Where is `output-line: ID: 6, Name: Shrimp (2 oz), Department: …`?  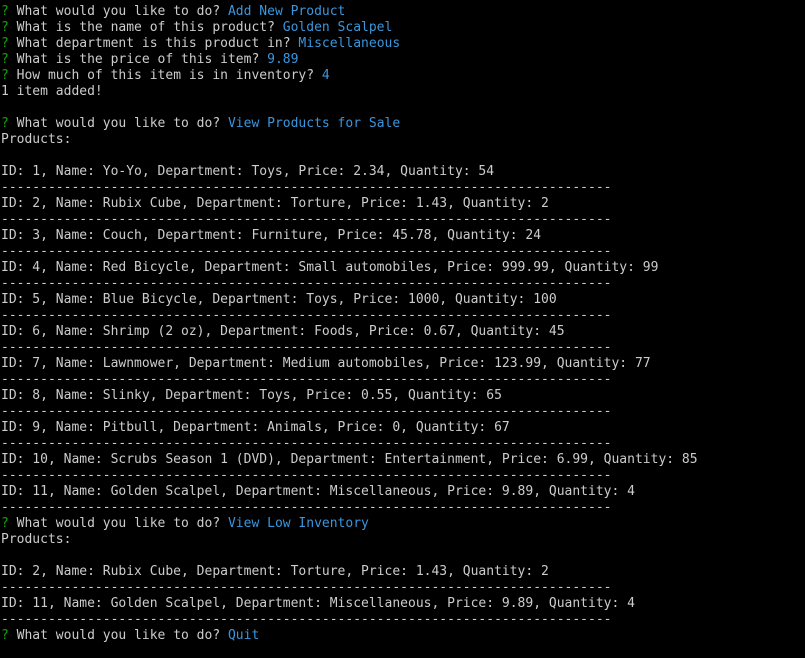 output-line: ID: 6, Name: Shrimp (2 oz), Department: … is located at coordinates (283, 331).